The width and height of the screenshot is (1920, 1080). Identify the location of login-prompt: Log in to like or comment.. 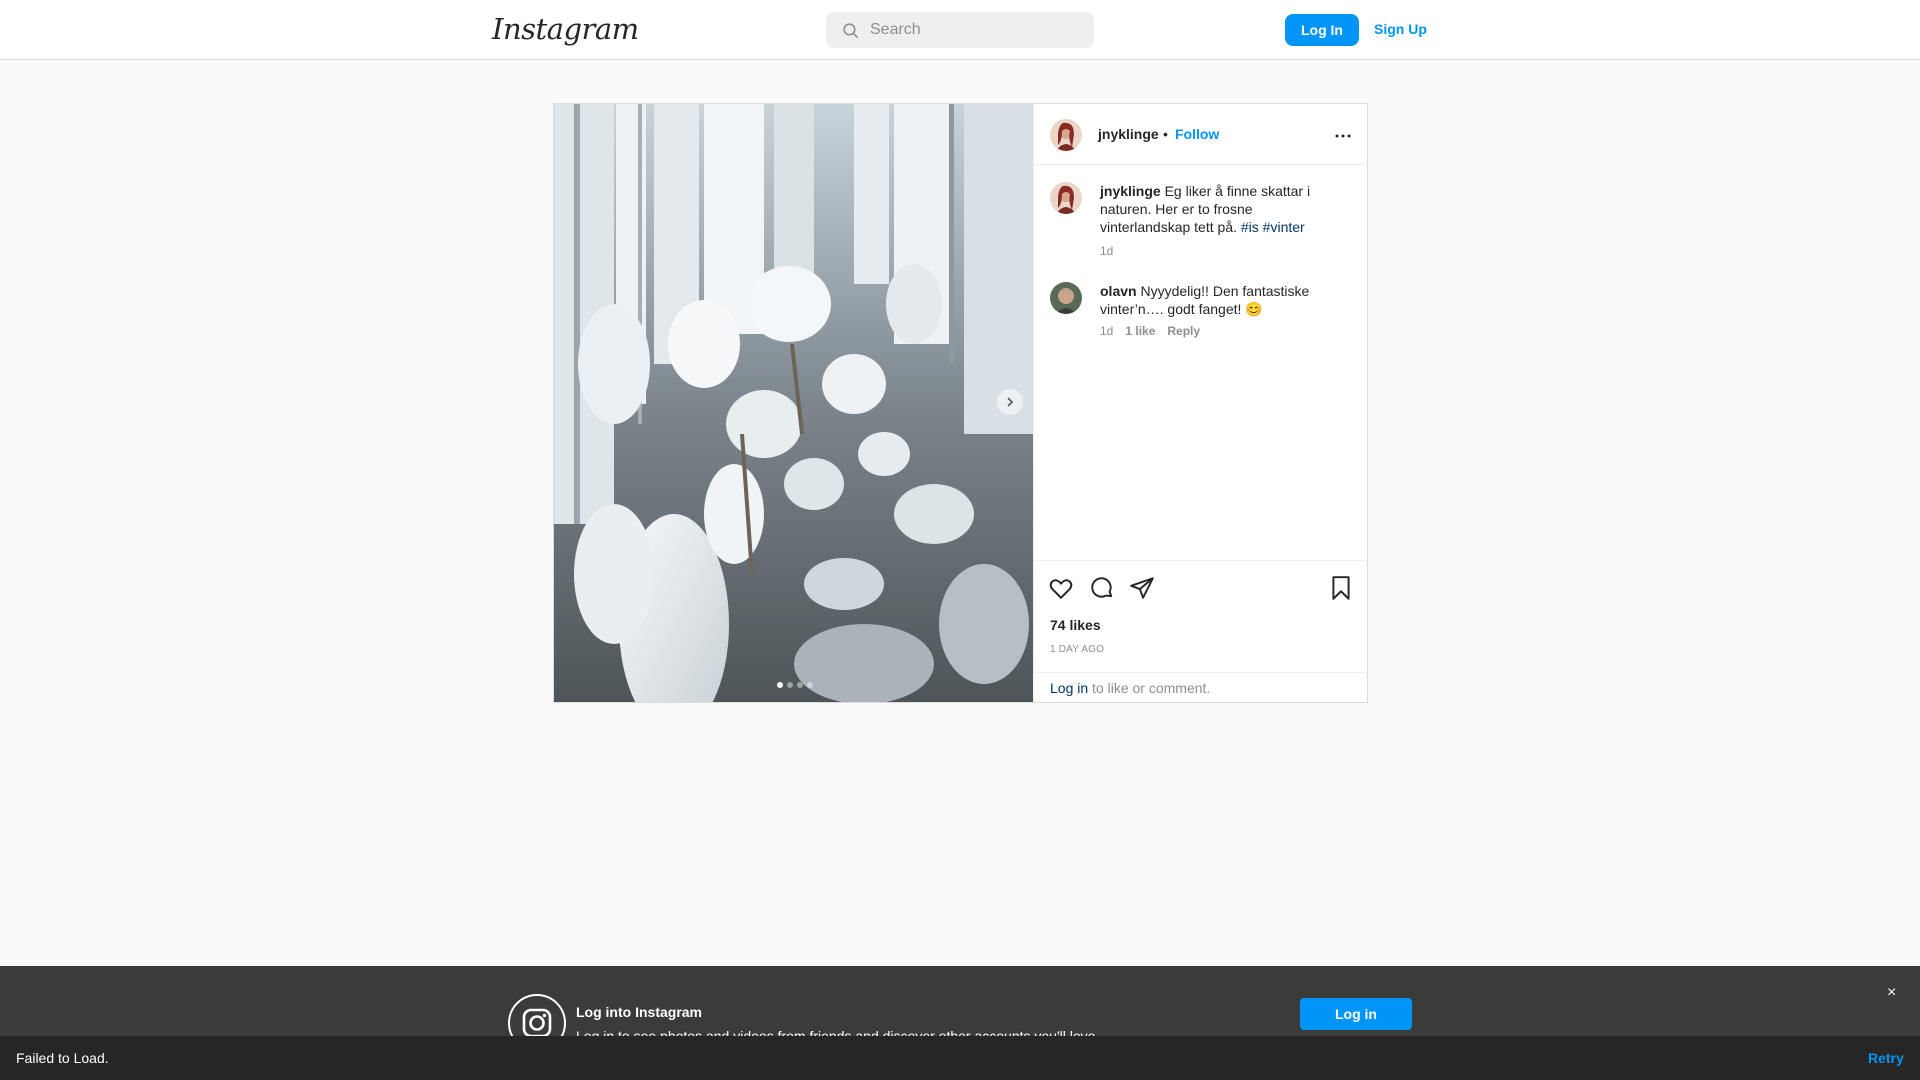
(1201, 687).